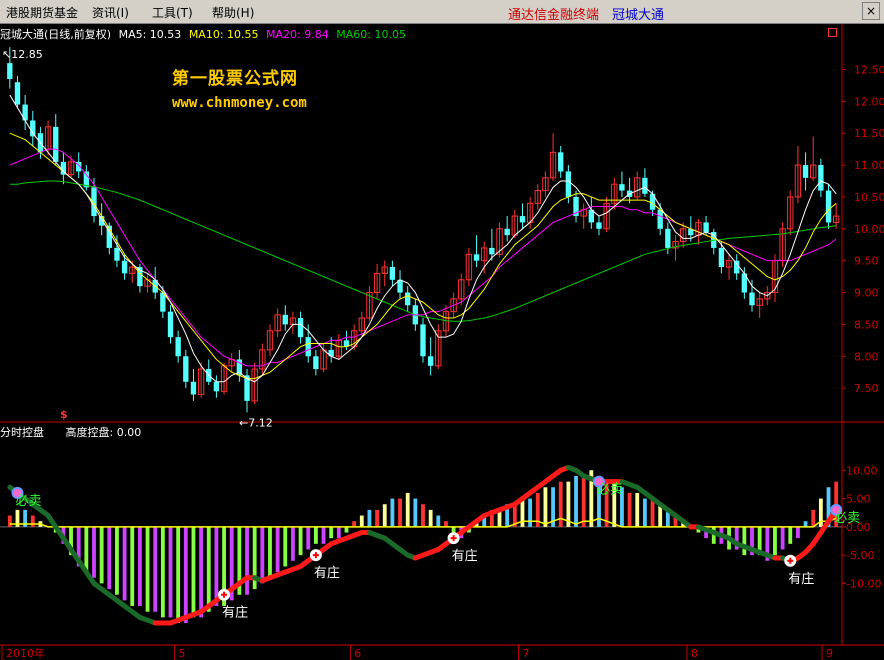  What do you see at coordinates (181, 653) in the screenshot?
I see `xaxis-label: 5` at bounding box center [181, 653].